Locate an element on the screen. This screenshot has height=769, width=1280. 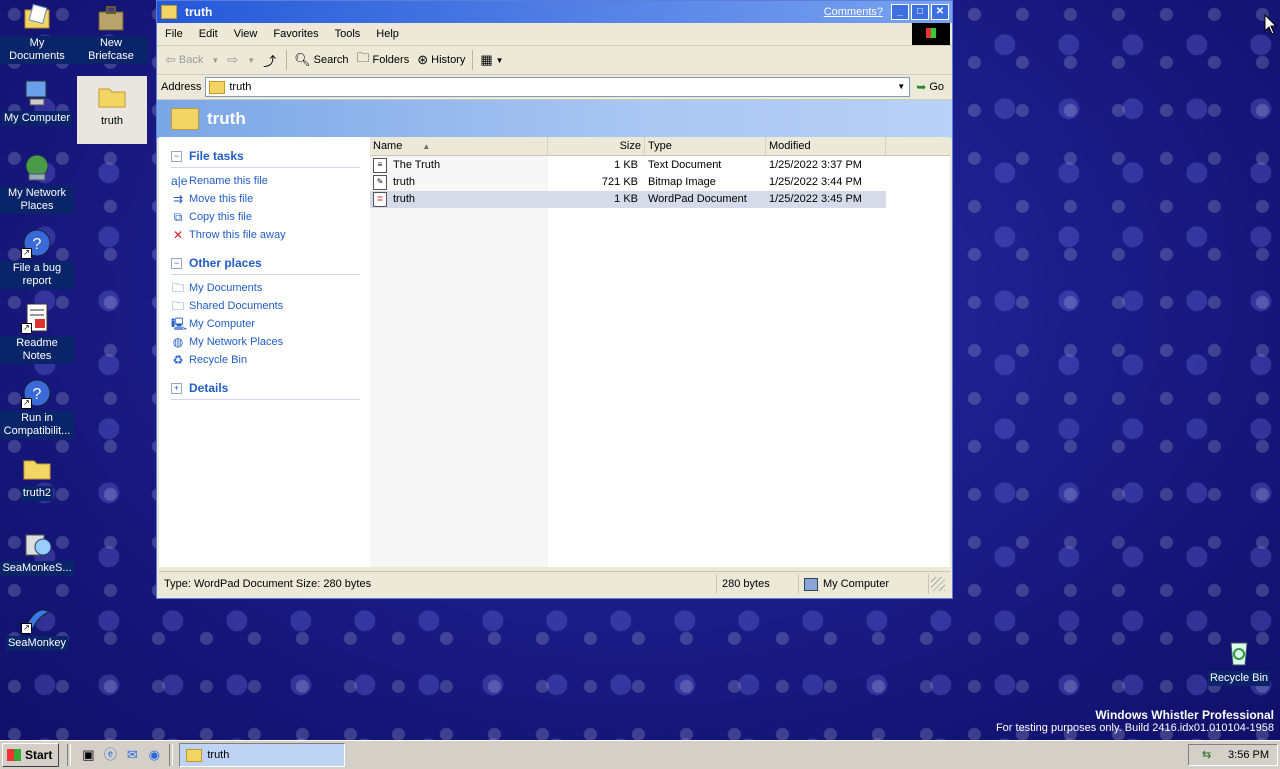
address-value: truth is located at coordinates (240, 87).